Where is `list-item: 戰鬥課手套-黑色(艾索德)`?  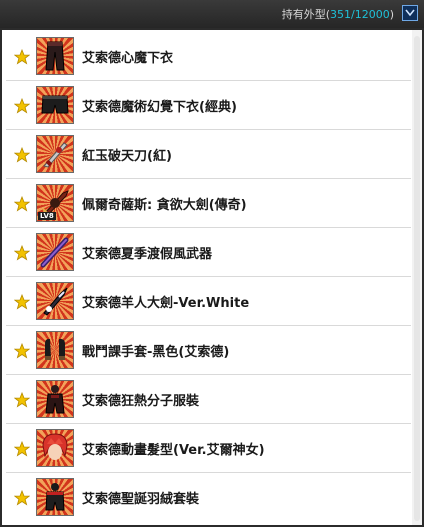 list-item: 戰鬥課手套-黑色(艾索德) is located at coordinates (208, 350).